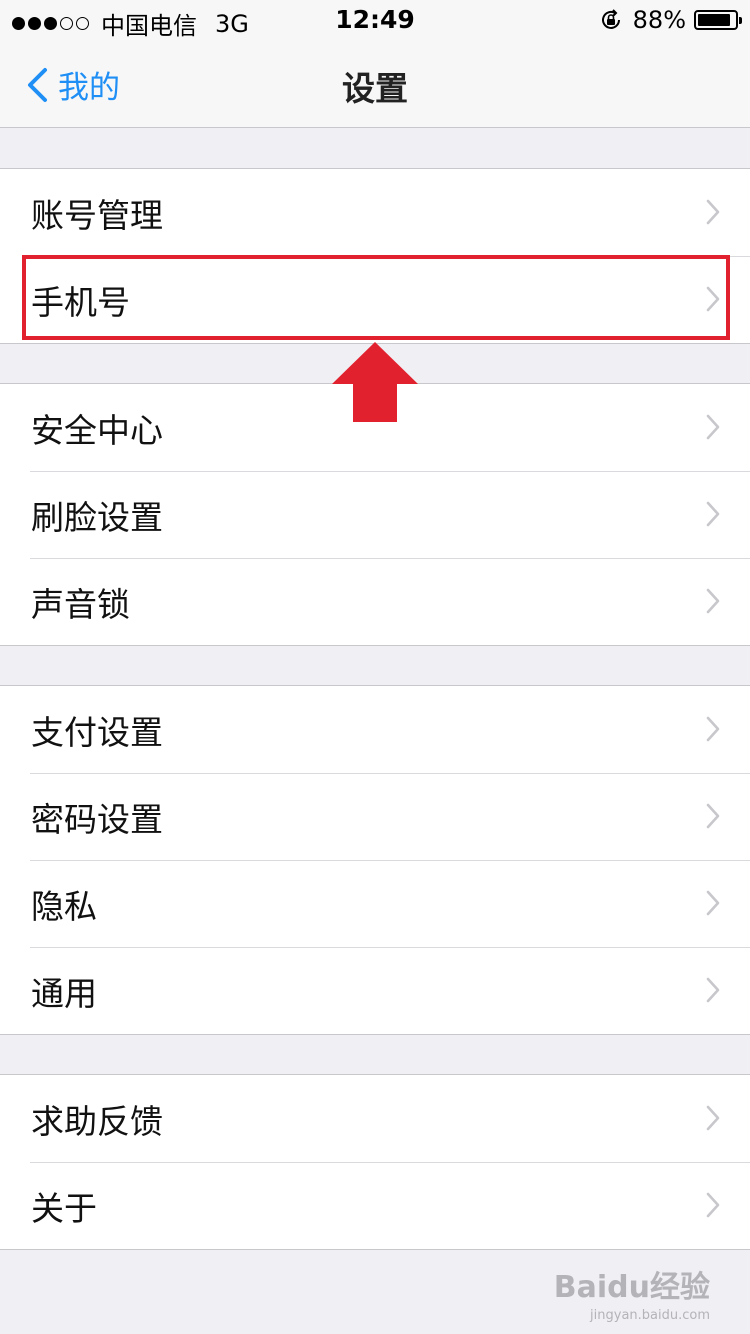 Image resolution: width=750 pixels, height=1334 pixels. I want to click on settings-item-payment-settings: 支付设置, so click(375, 729).